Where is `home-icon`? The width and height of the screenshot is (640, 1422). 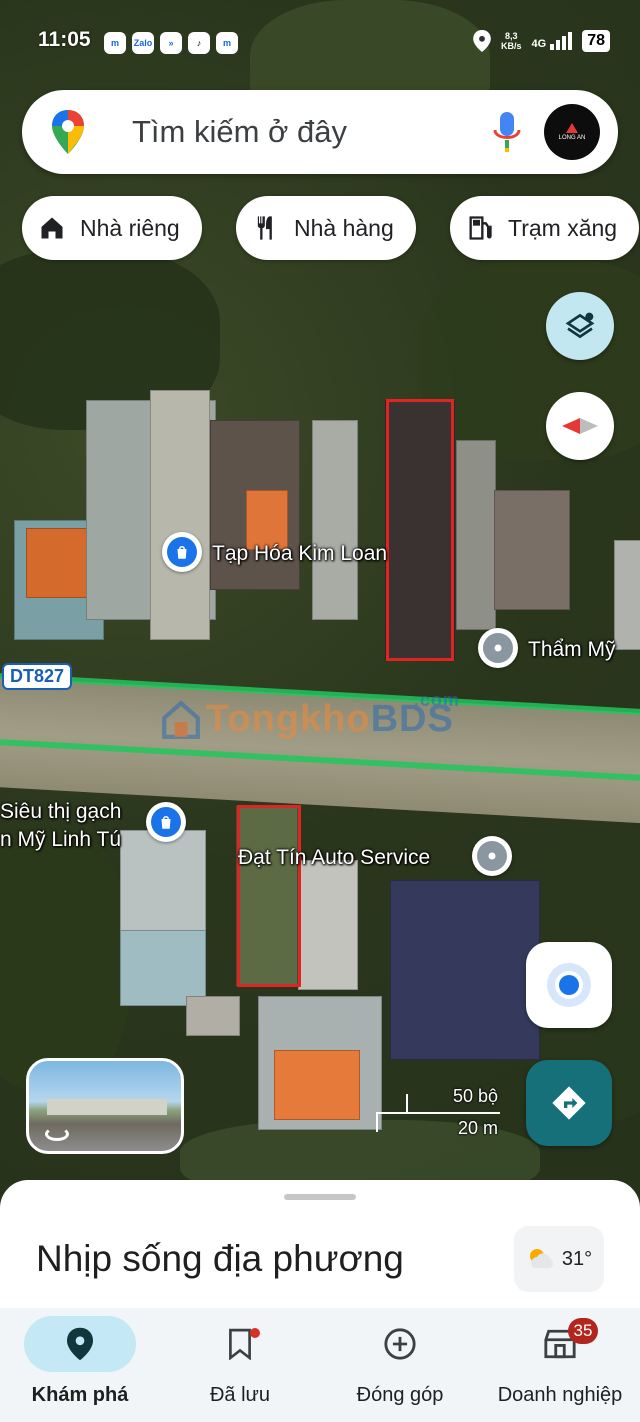 home-icon is located at coordinates (52, 228).